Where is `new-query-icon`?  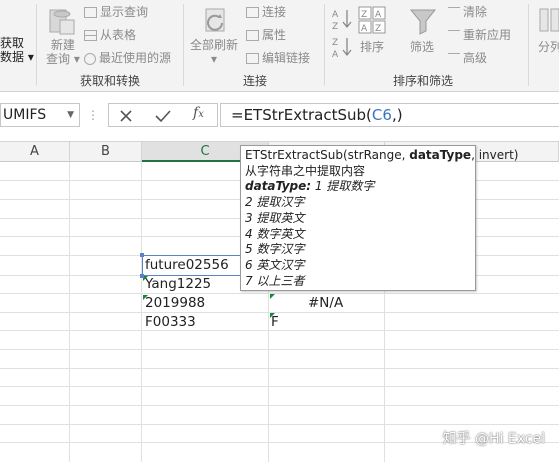 new-query-icon is located at coordinates (61, 21).